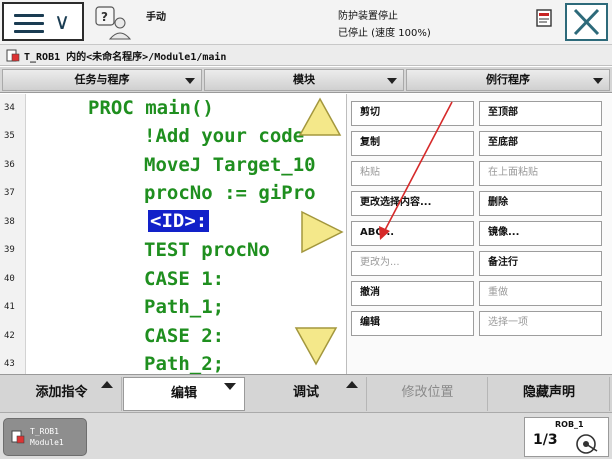 The height and width of the screenshot is (459, 612). What do you see at coordinates (540, 203) in the screenshot?
I see `delete-button: 删除` at bounding box center [540, 203].